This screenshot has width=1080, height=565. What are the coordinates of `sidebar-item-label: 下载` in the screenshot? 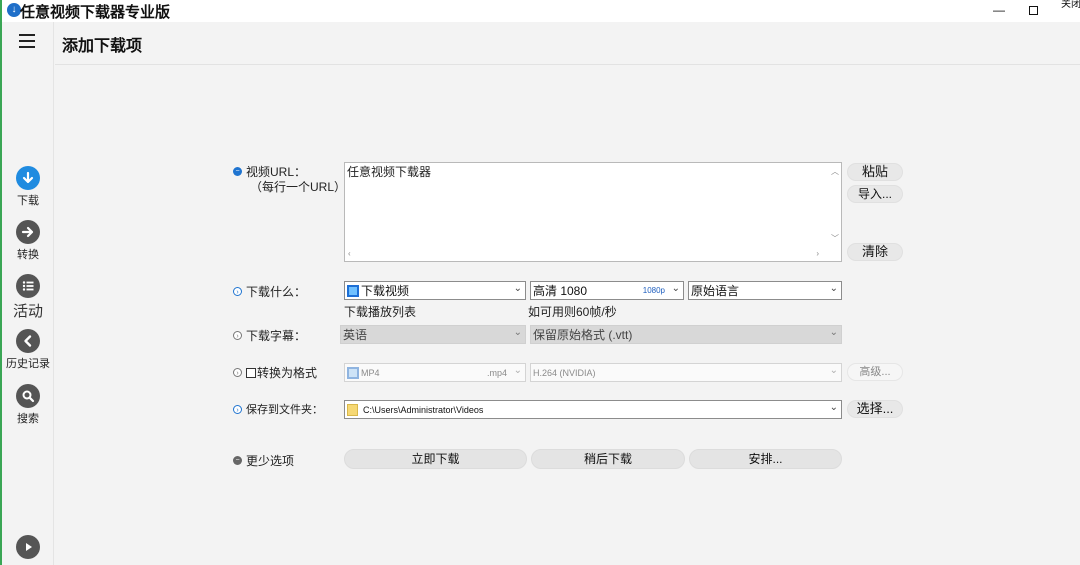 It's located at (28, 201).